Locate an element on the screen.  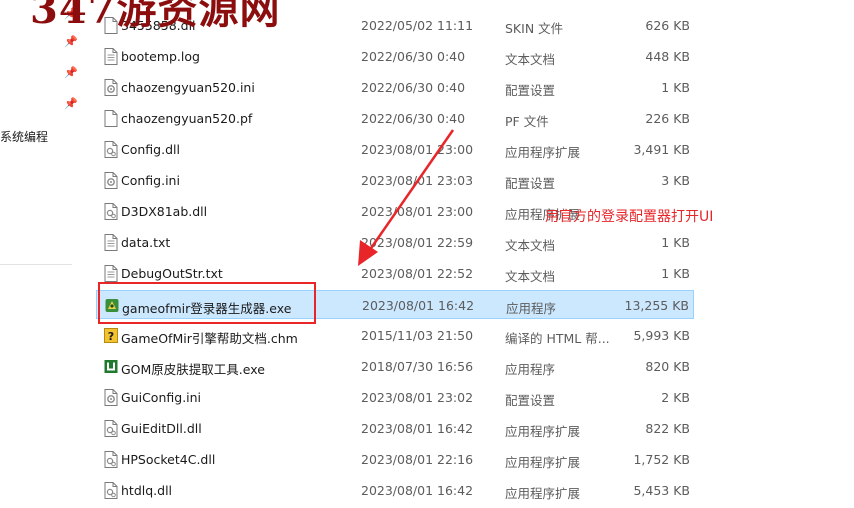
file-name: GameOfMir引擎帮助文档.chm is located at coordinates (209, 338).